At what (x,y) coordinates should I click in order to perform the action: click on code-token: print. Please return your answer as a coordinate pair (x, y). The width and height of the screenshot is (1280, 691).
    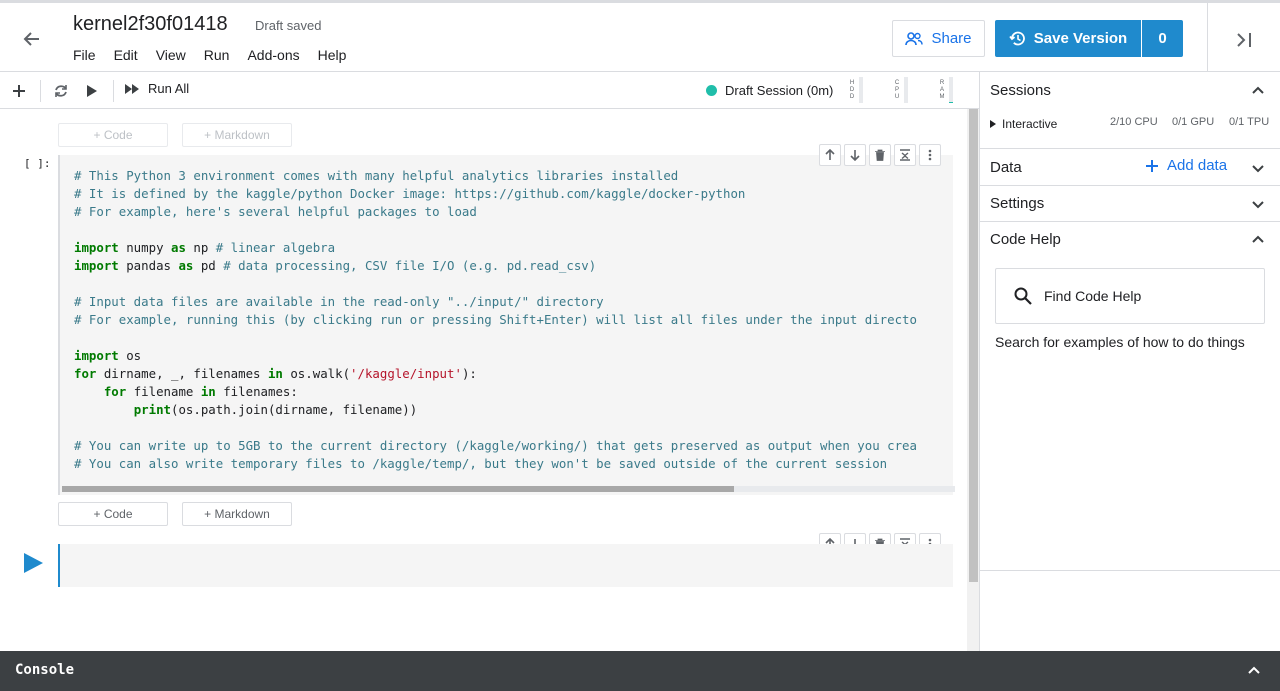
    Looking at the image, I should click on (152, 409).